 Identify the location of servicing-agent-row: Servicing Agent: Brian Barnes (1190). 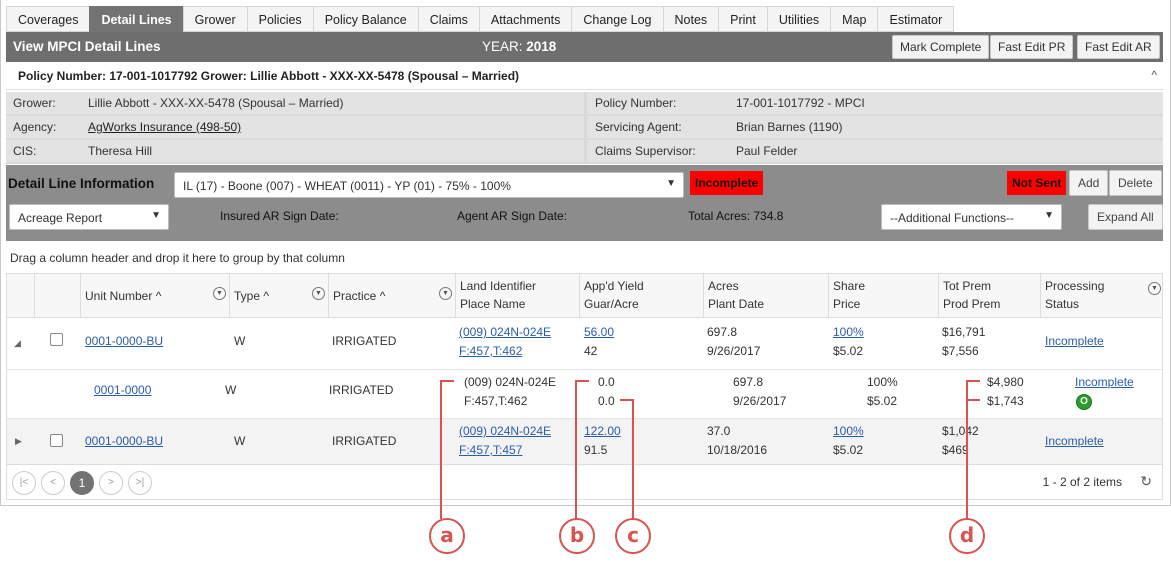
(875, 127).